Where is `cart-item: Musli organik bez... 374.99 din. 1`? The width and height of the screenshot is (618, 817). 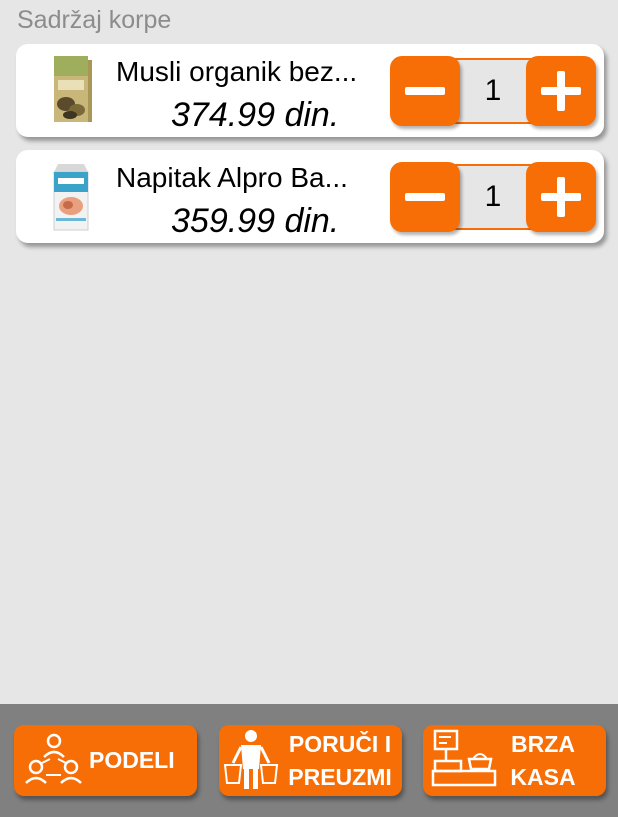
cart-item: Musli organik bez... 374.99 din. 1 is located at coordinates (310, 90).